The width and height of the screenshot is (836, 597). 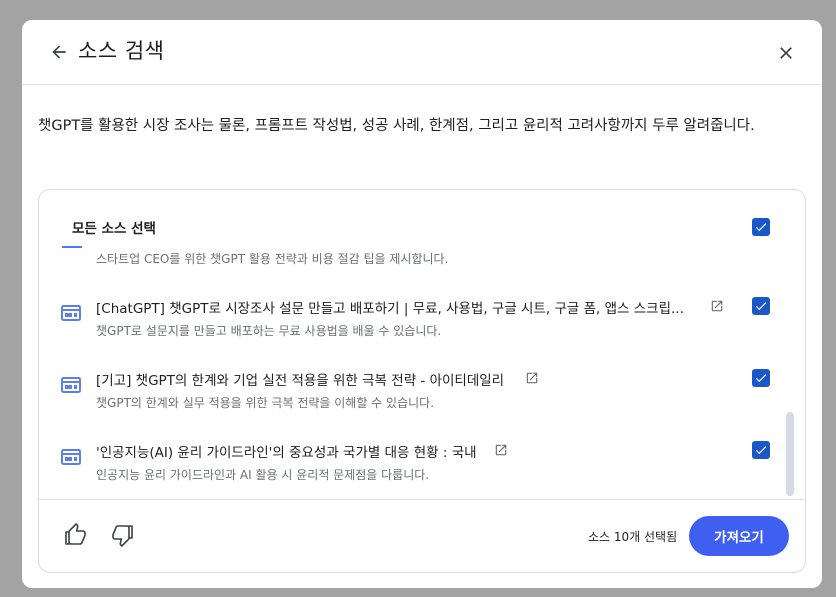 I want to click on select-all-label: 모든 소스 선택, so click(x=114, y=229).